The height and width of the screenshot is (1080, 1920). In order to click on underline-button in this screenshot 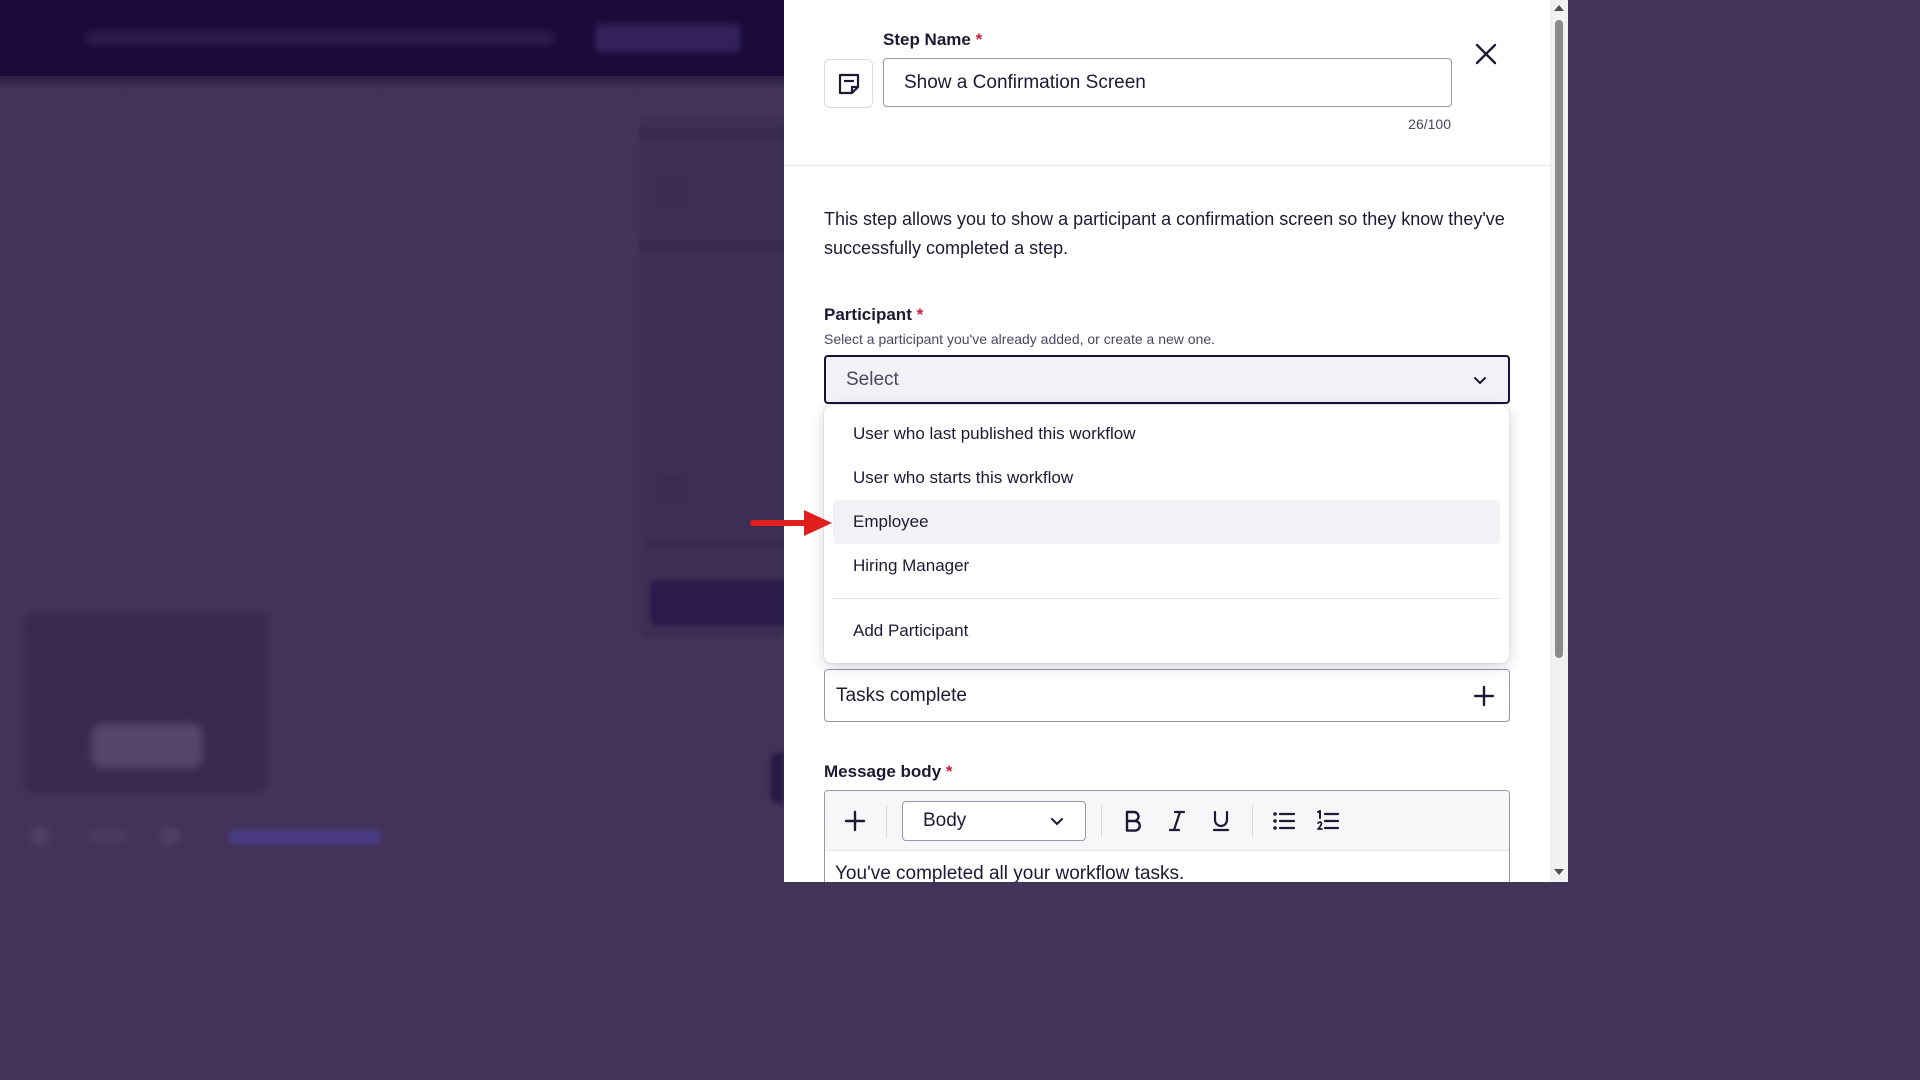, I will do `click(1221, 821)`.